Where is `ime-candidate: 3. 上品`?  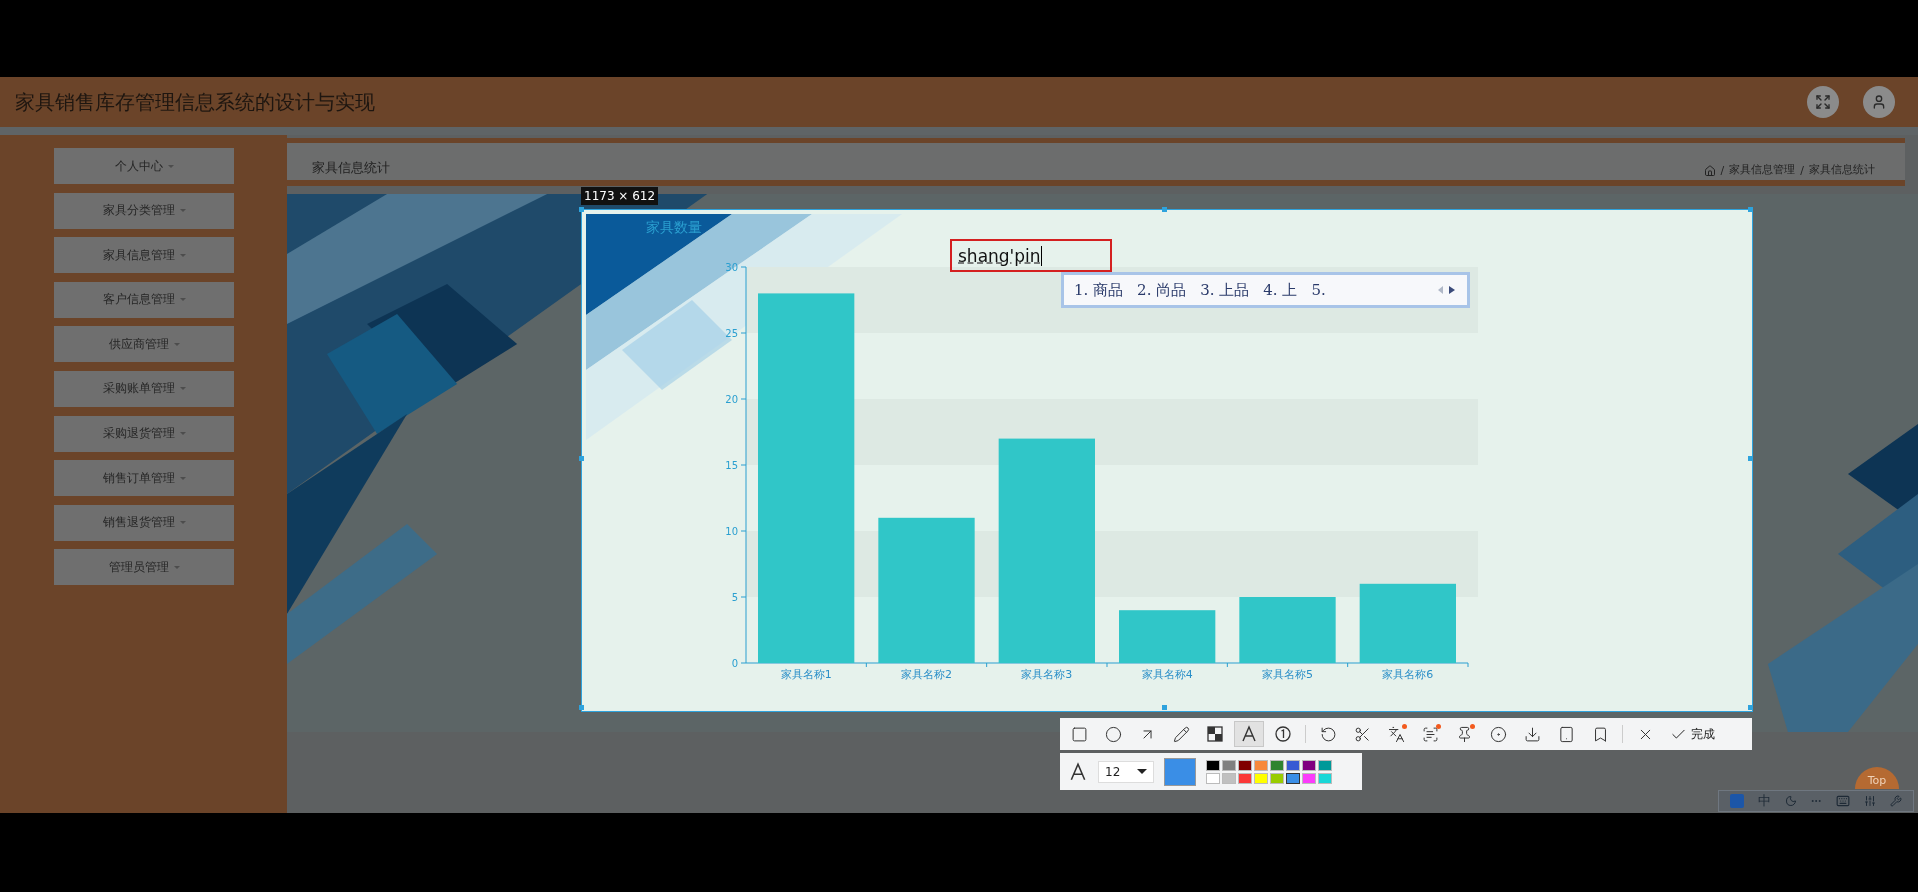
ime-candidate: 3. 上品 is located at coordinates (1225, 290).